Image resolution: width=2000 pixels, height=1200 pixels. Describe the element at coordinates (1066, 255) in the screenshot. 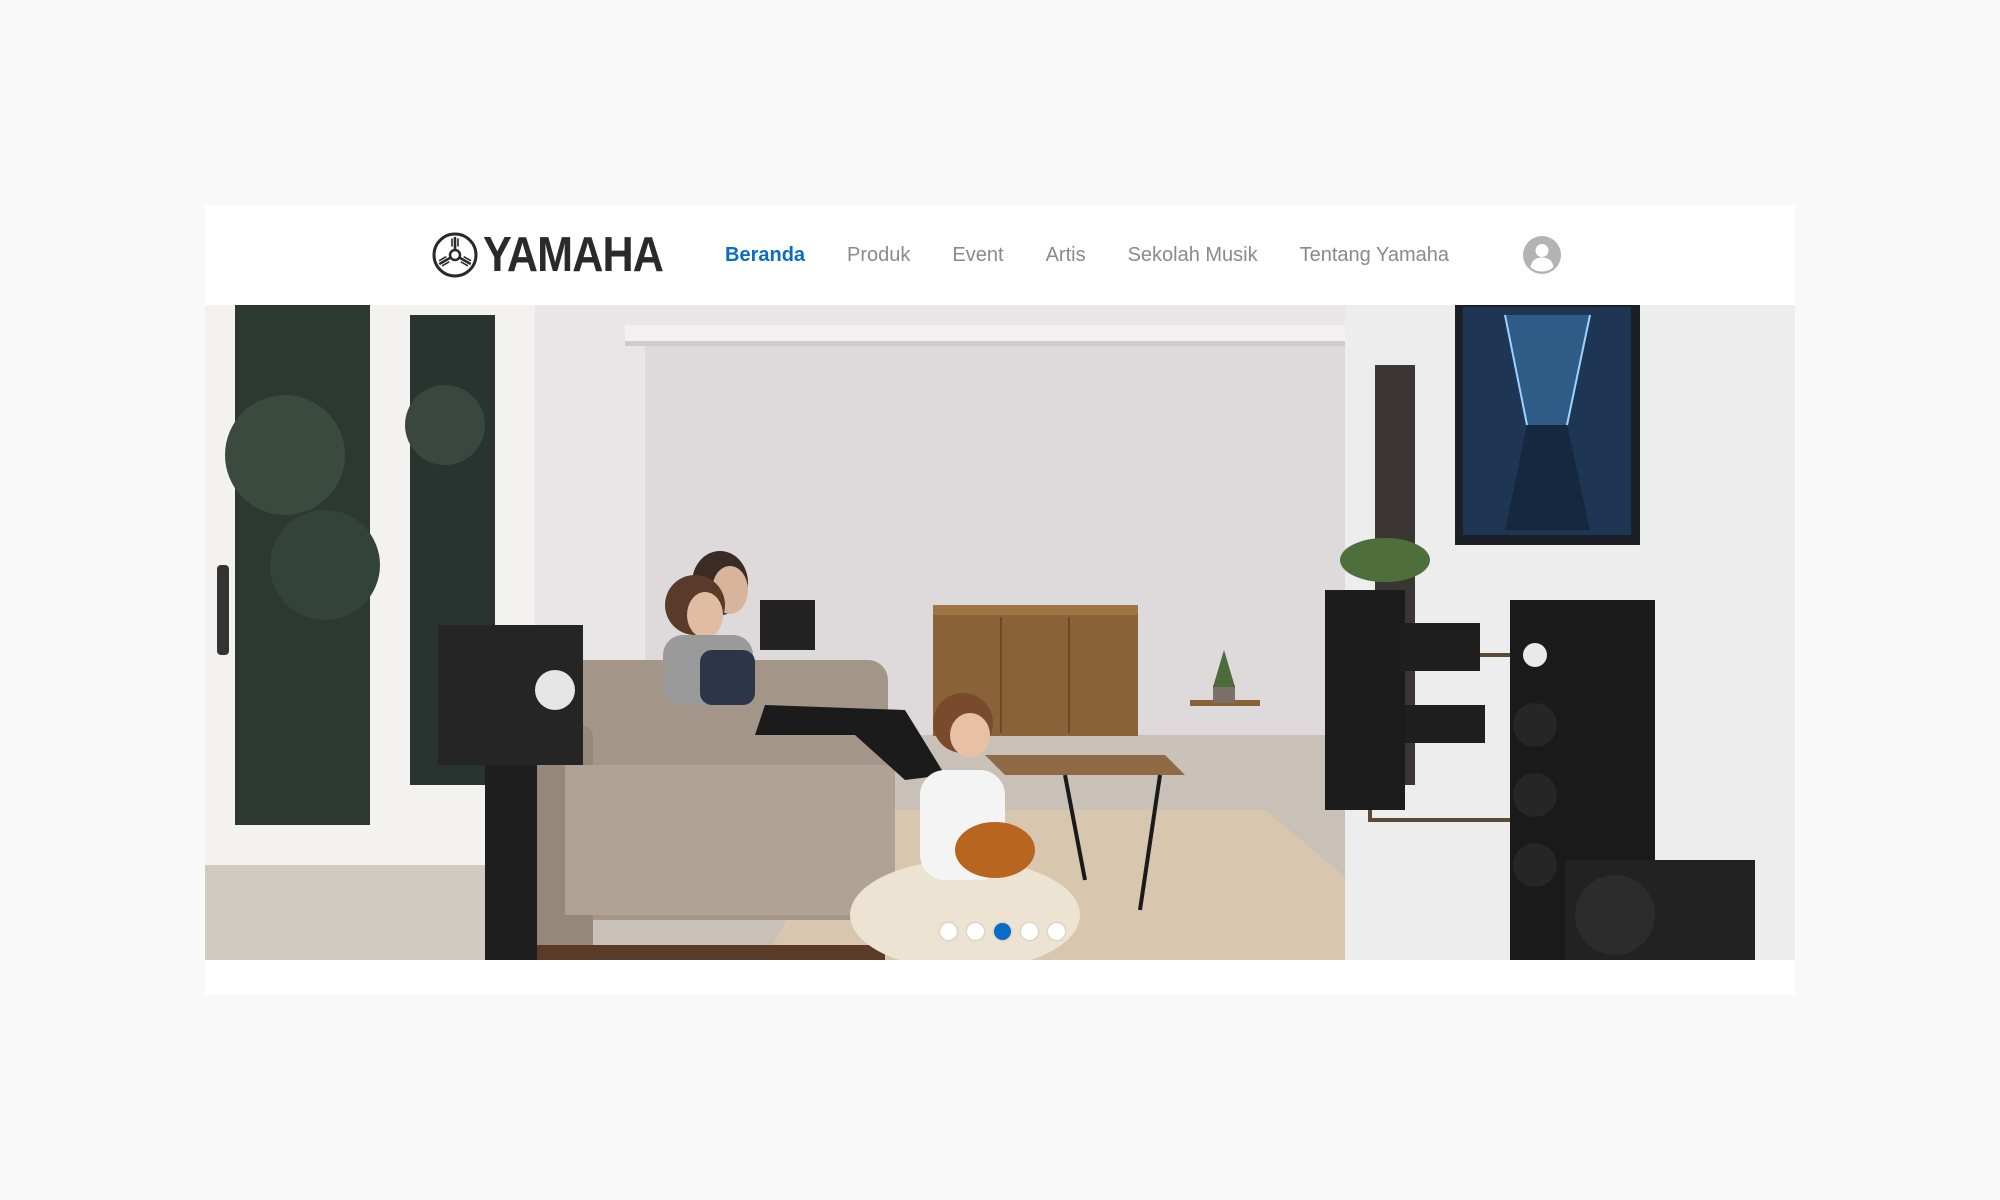

I see `nav-item-artis: Artis` at that location.